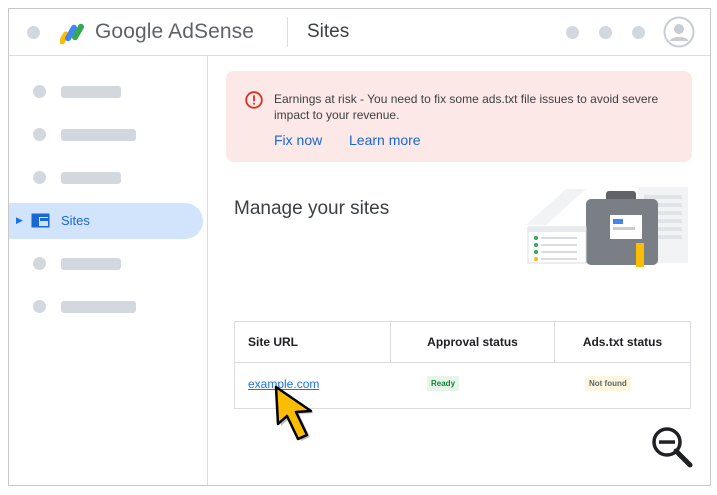  Describe the element at coordinates (75, 220) in the screenshot. I see `sidebar-item-label: Sites` at that location.